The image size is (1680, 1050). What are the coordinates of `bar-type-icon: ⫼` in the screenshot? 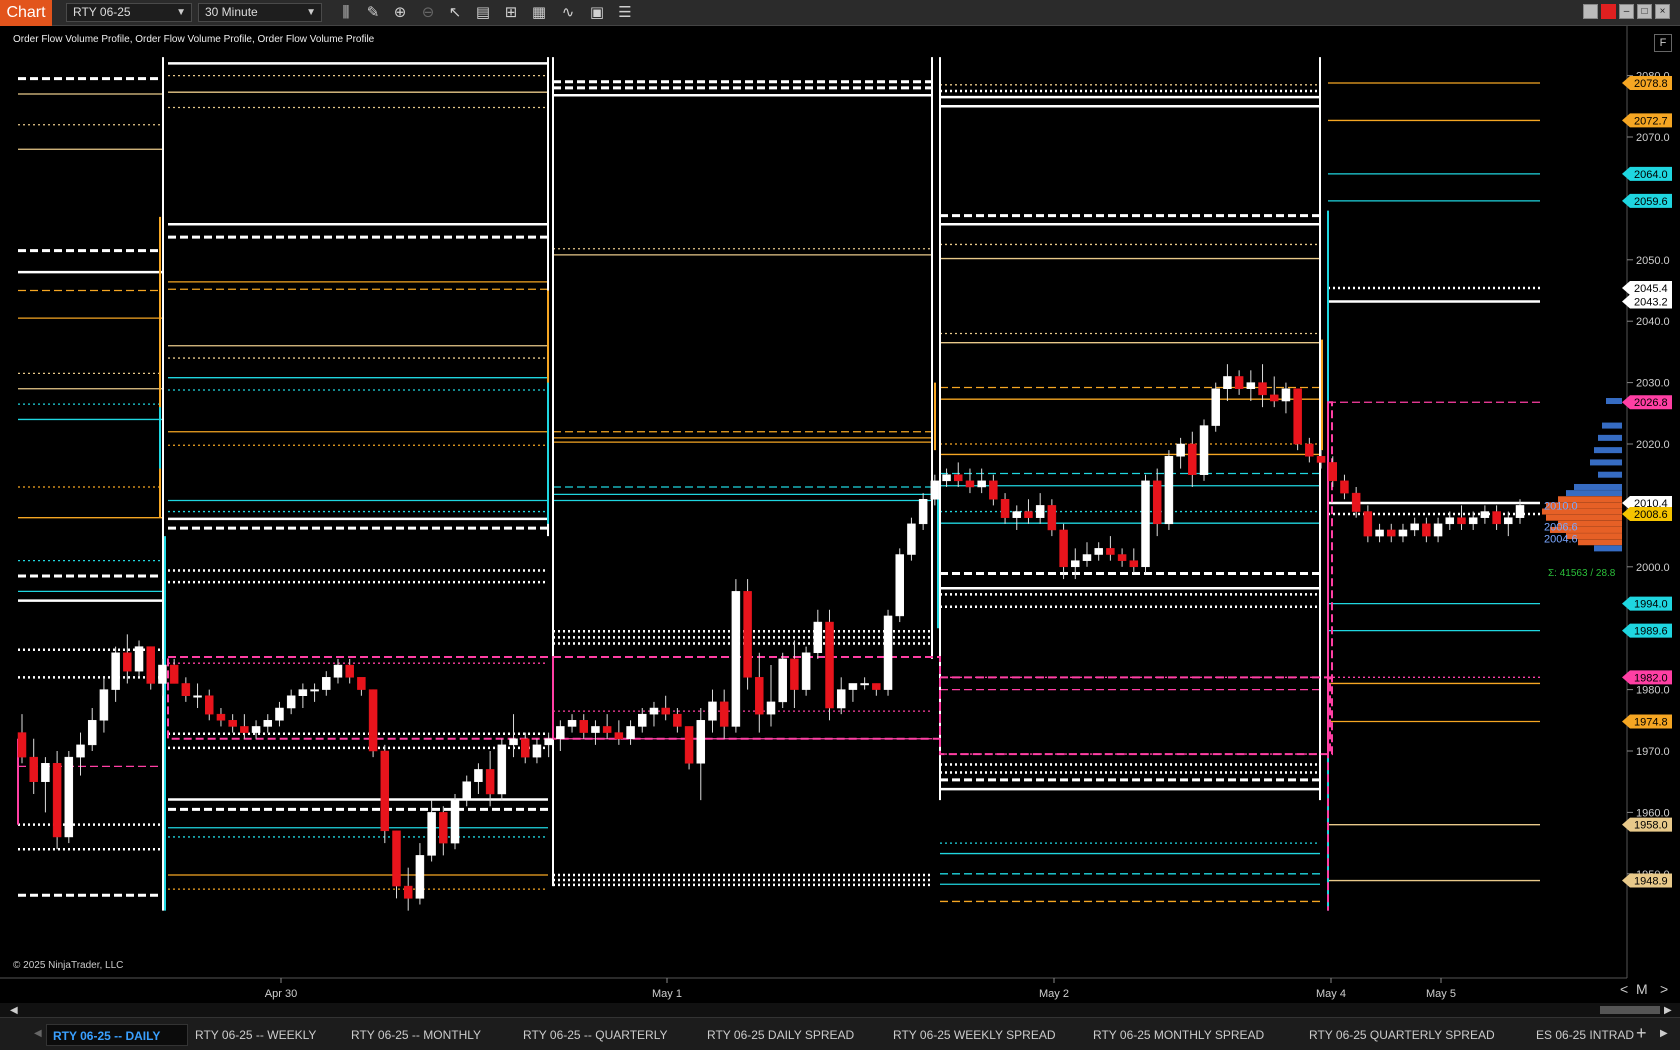 It's located at (346, 13).